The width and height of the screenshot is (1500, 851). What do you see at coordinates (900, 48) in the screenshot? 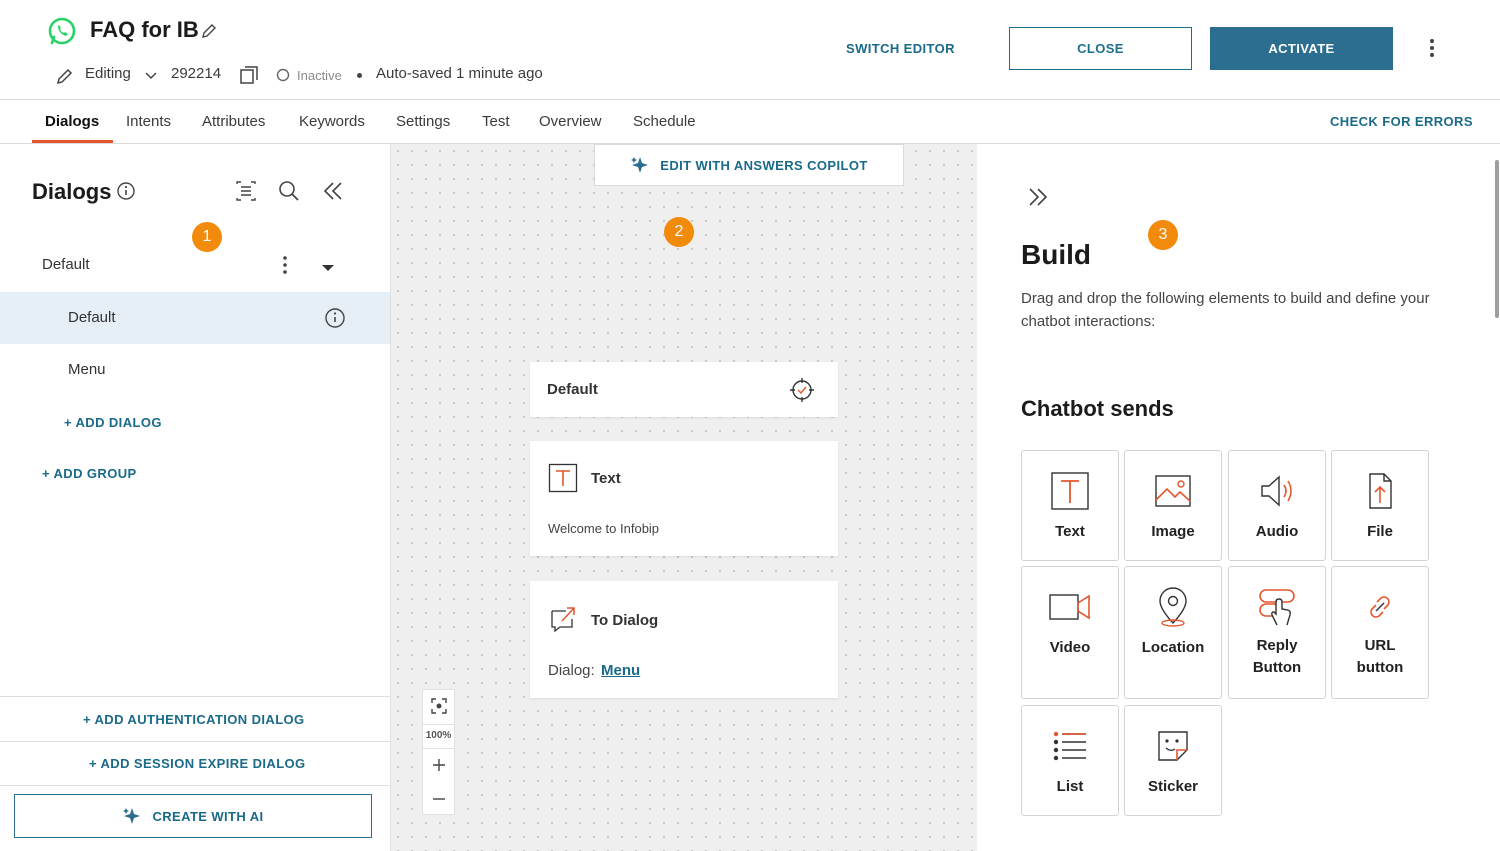
I see `switch-editor-button: SWITCH EDITOR` at bounding box center [900, 48].